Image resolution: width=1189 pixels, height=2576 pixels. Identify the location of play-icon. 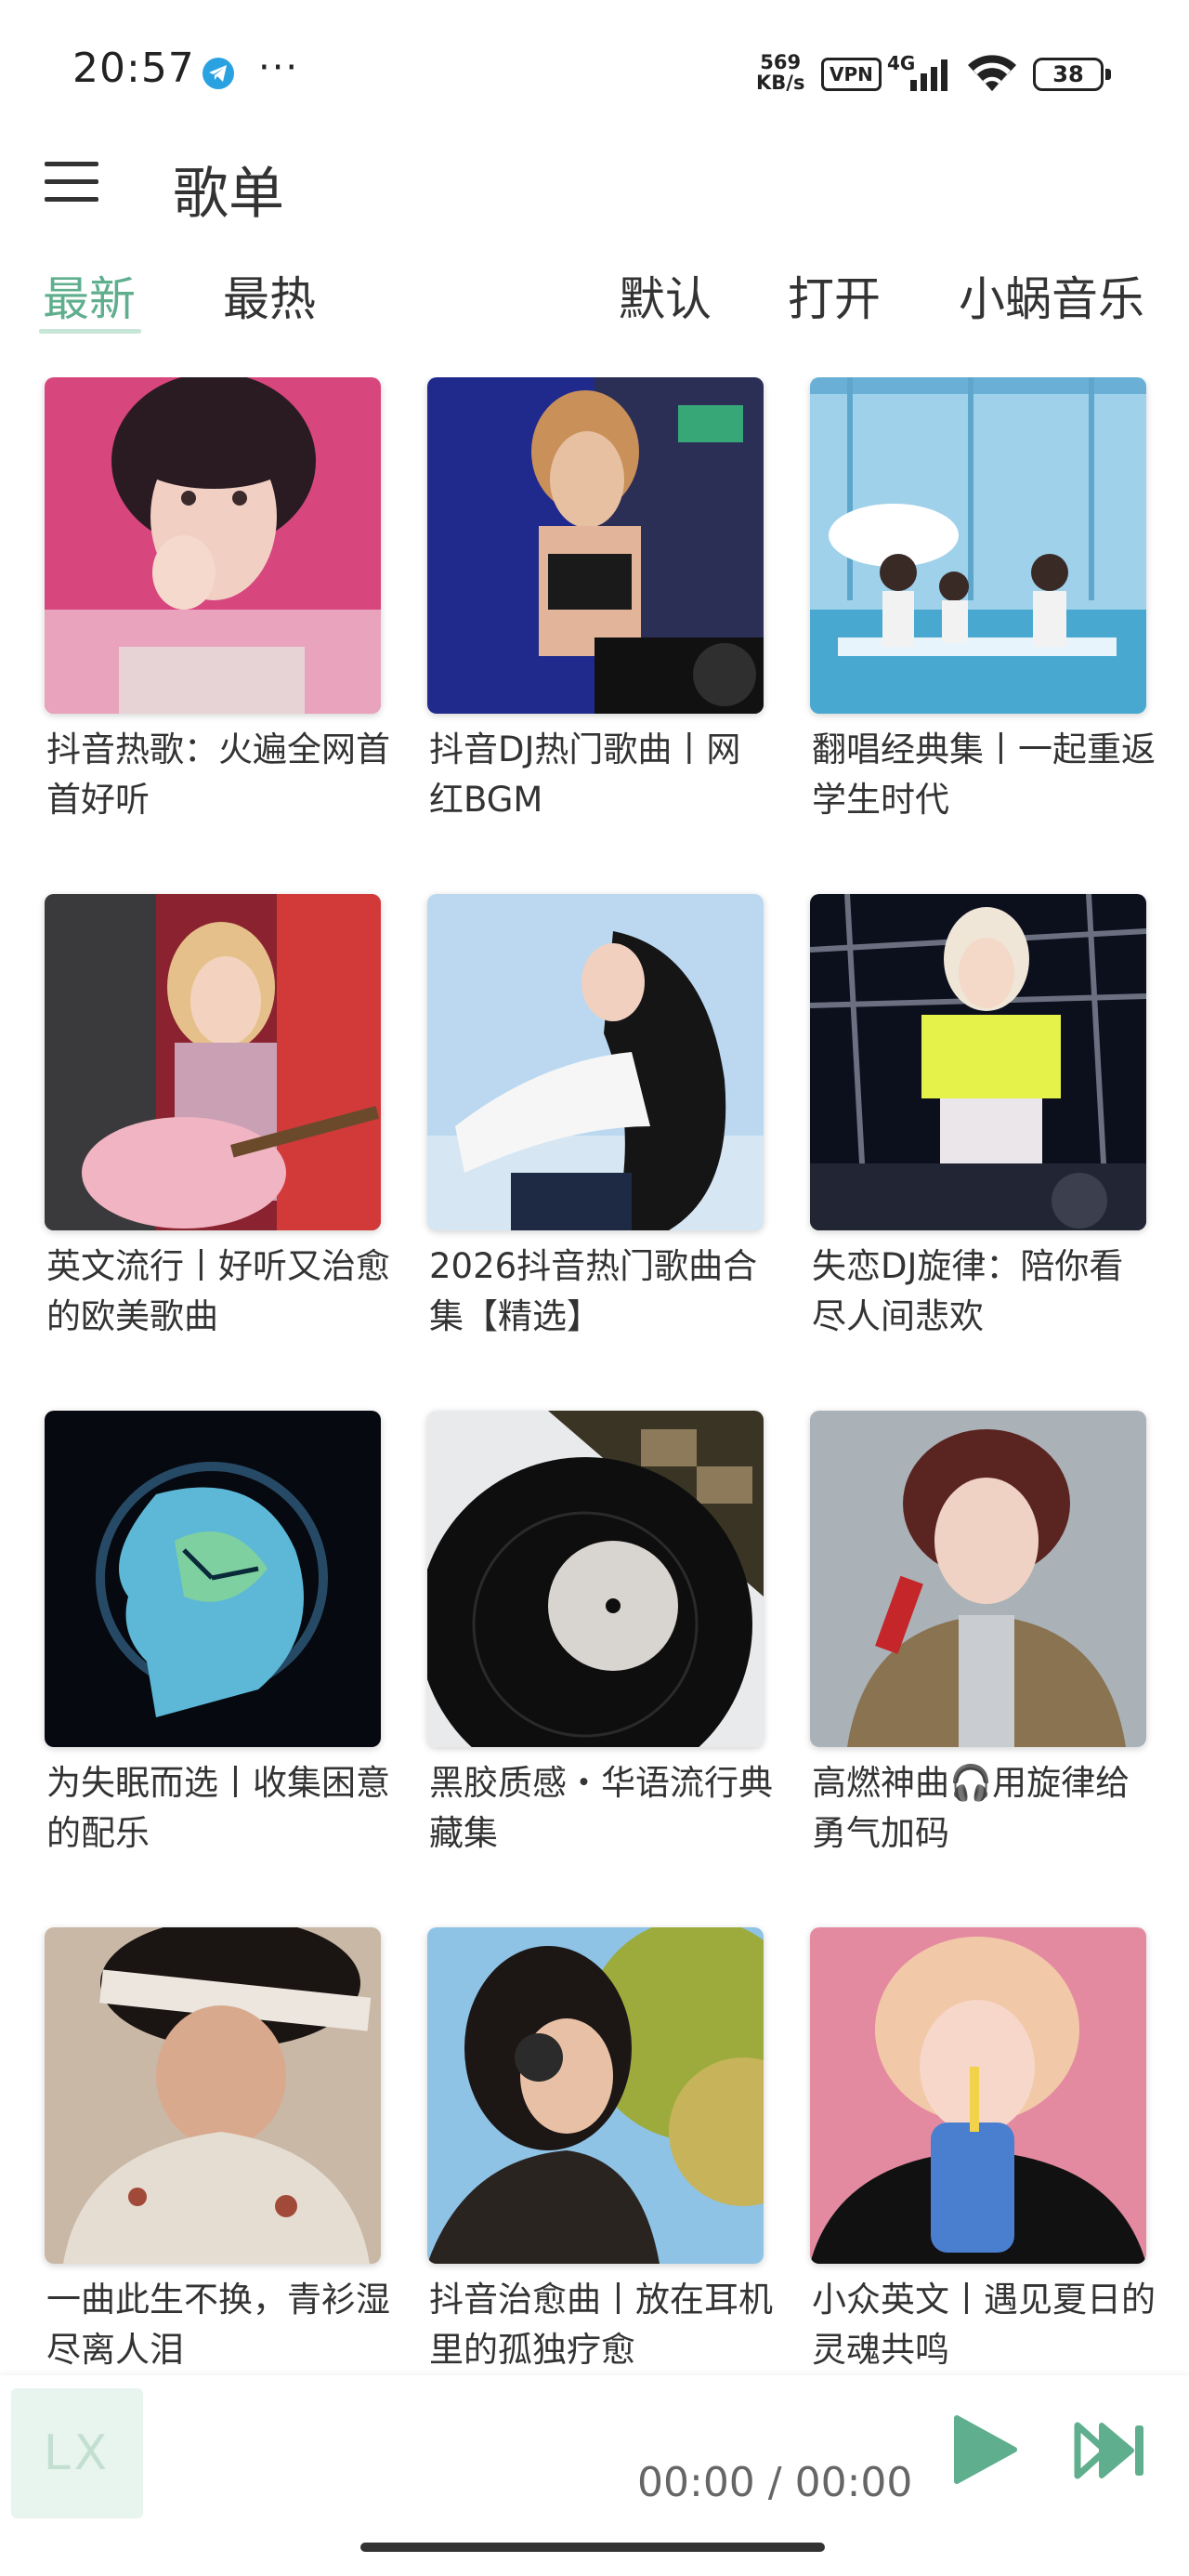
(984, 2449).